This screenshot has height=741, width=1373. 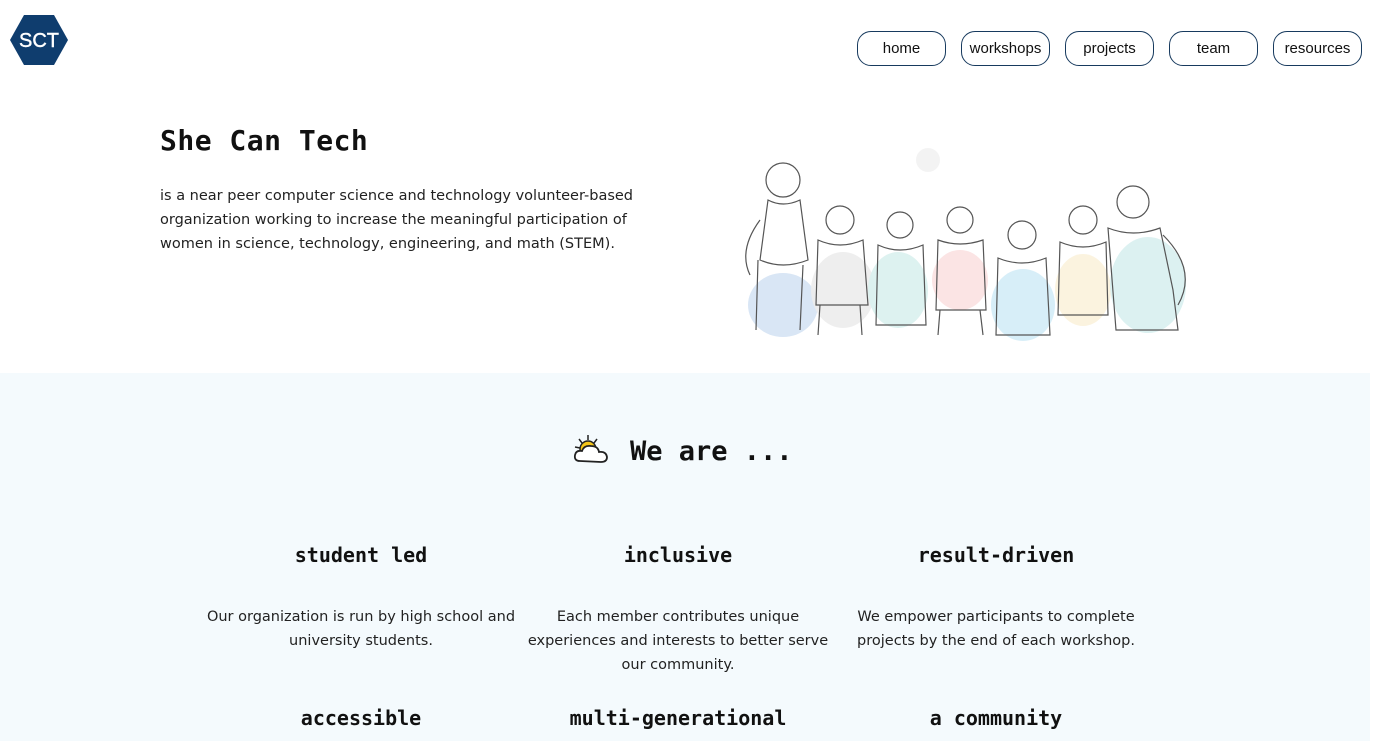 I want to click on feature-accessible: accessible, so click(x=361, y=718).